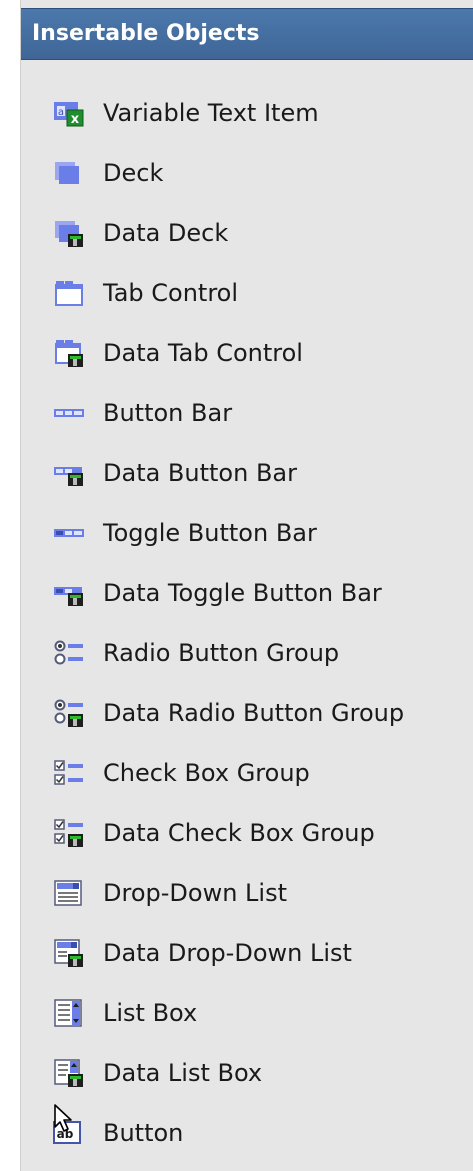  What do you see at coordinates (69, 593) in the screenshot?
I see `data-toggle-button-bar-icon` at bounding box center [69, 593].